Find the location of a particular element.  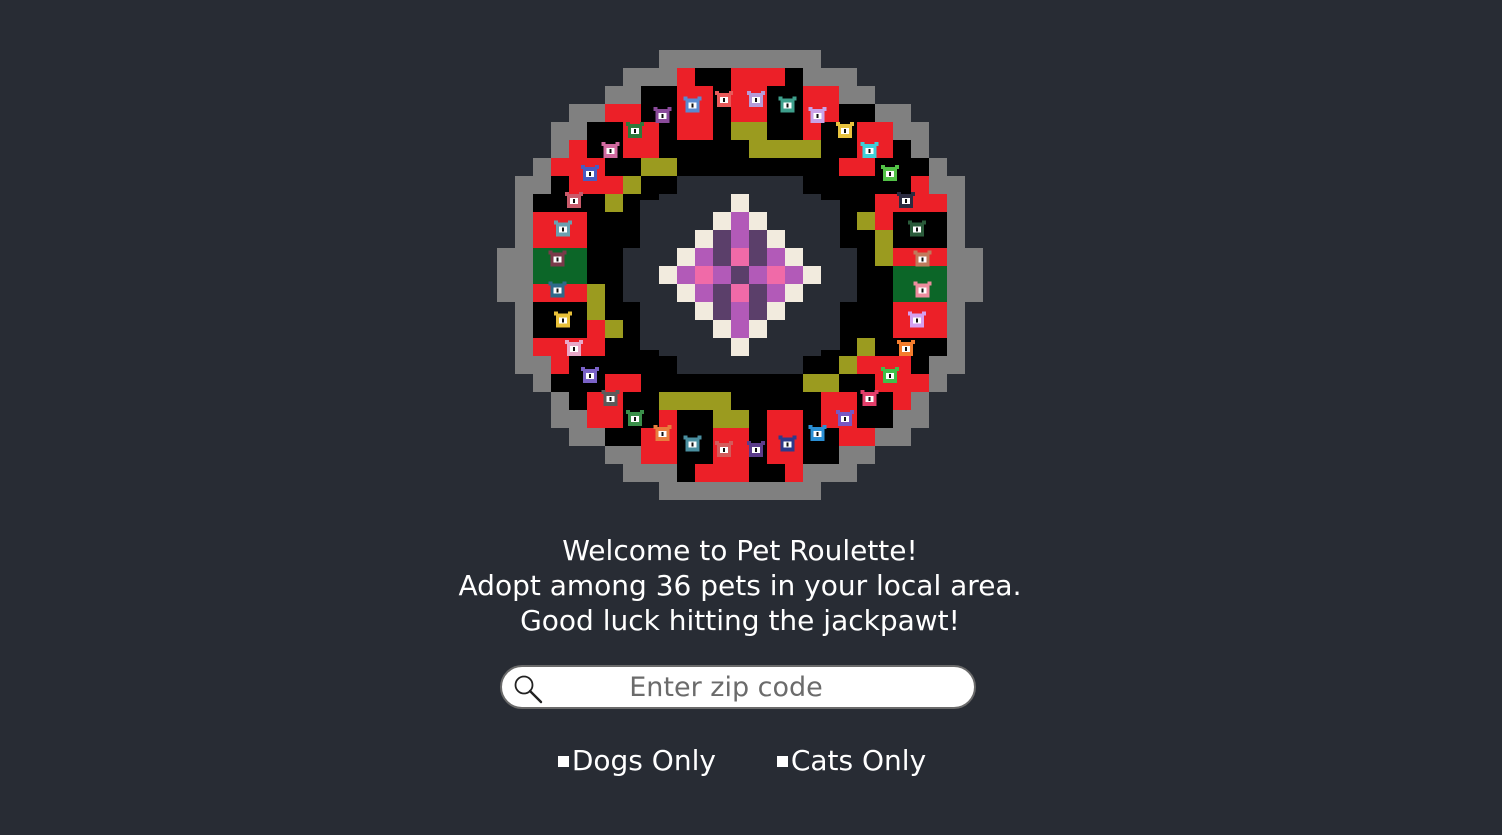

dogs-only-label: Dogs Only is located at coordinates (644, 760).